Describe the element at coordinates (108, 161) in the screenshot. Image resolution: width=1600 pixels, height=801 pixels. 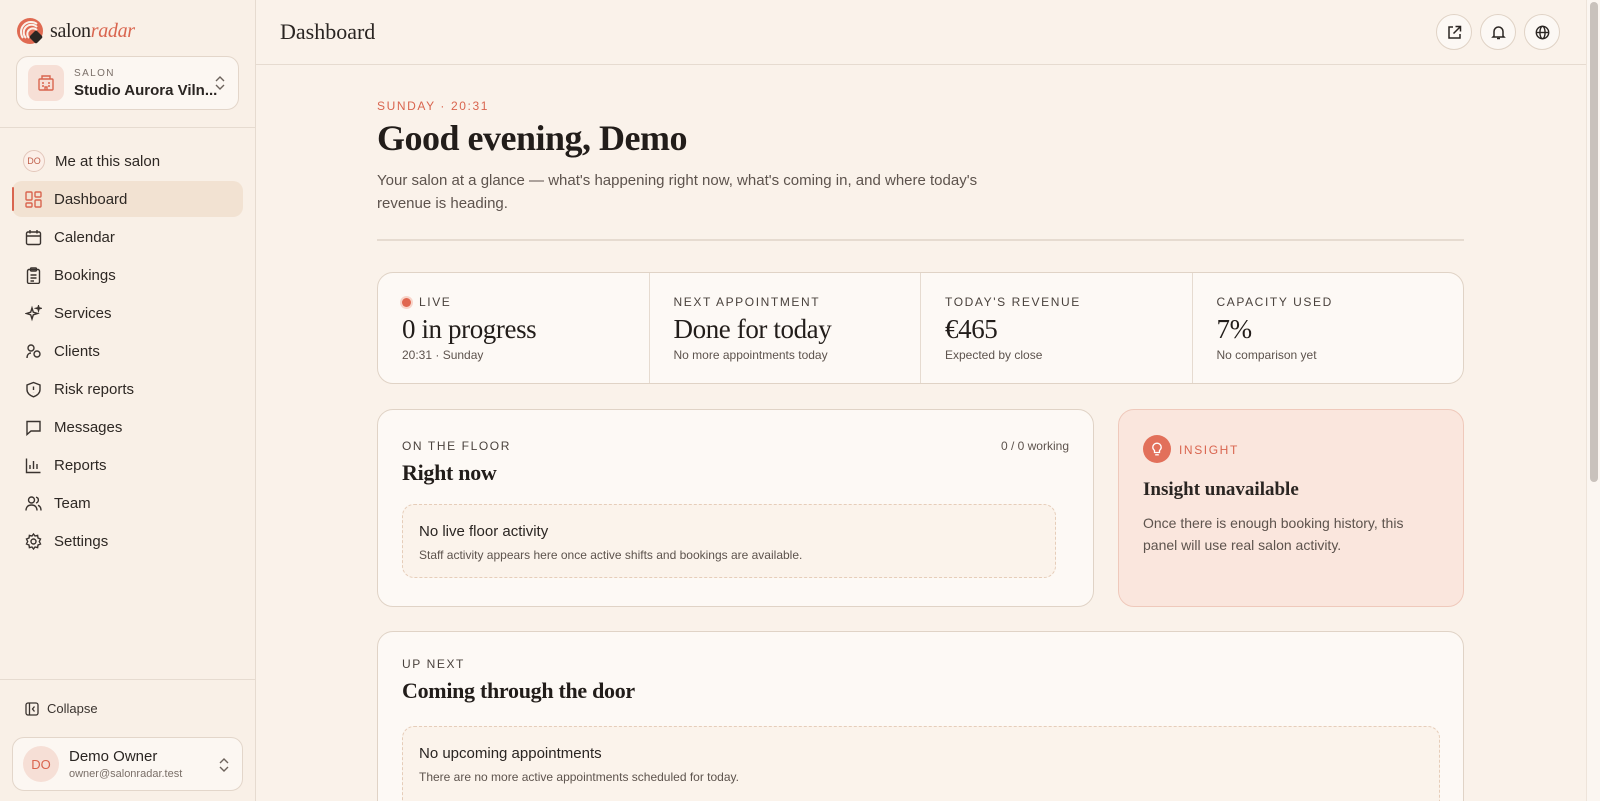
I see `sidebar-item-label: Me at this salon` at that location.